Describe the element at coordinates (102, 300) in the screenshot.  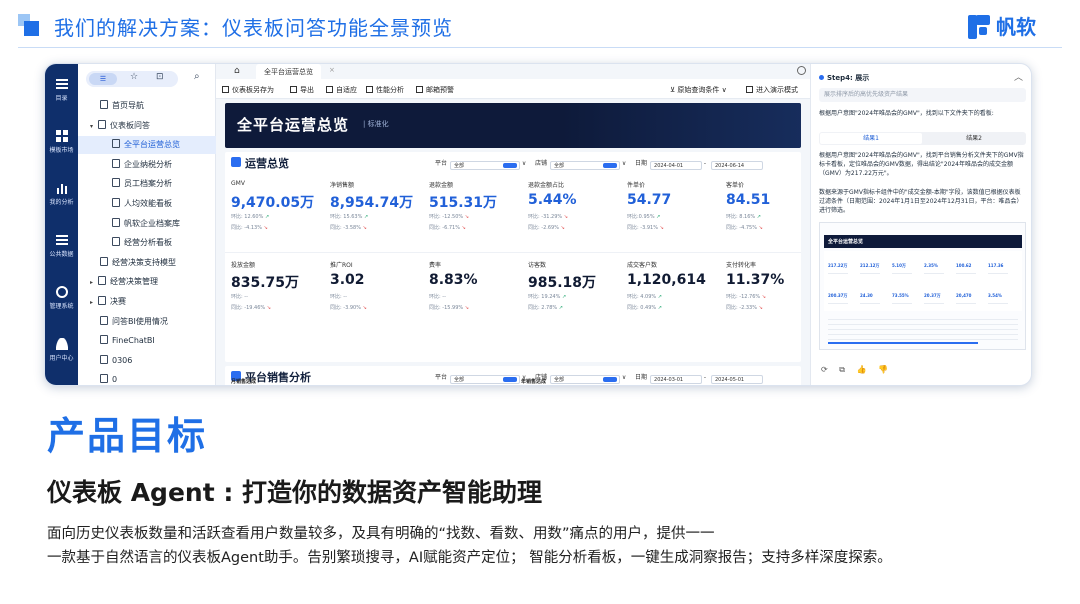
I see `folder-icon` at that location.